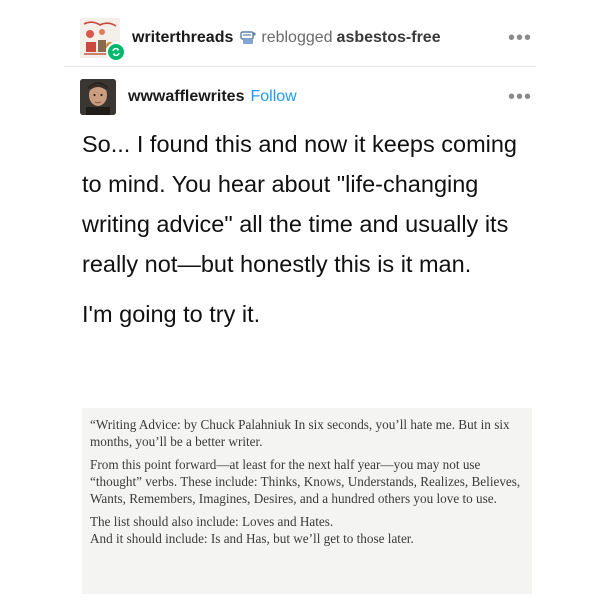  Describe the element at coordinates (186, 97) in the screenshot. I see `author-username: wwwafflewrites` at that location.